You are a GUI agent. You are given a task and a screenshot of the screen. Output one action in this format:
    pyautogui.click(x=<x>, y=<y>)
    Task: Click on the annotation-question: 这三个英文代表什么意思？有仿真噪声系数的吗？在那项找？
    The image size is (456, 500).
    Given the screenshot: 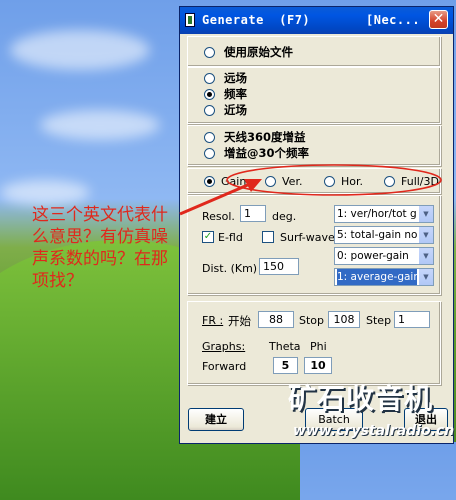 What is the action you would take?
    pyautogui.click(x=100, y=248)
    